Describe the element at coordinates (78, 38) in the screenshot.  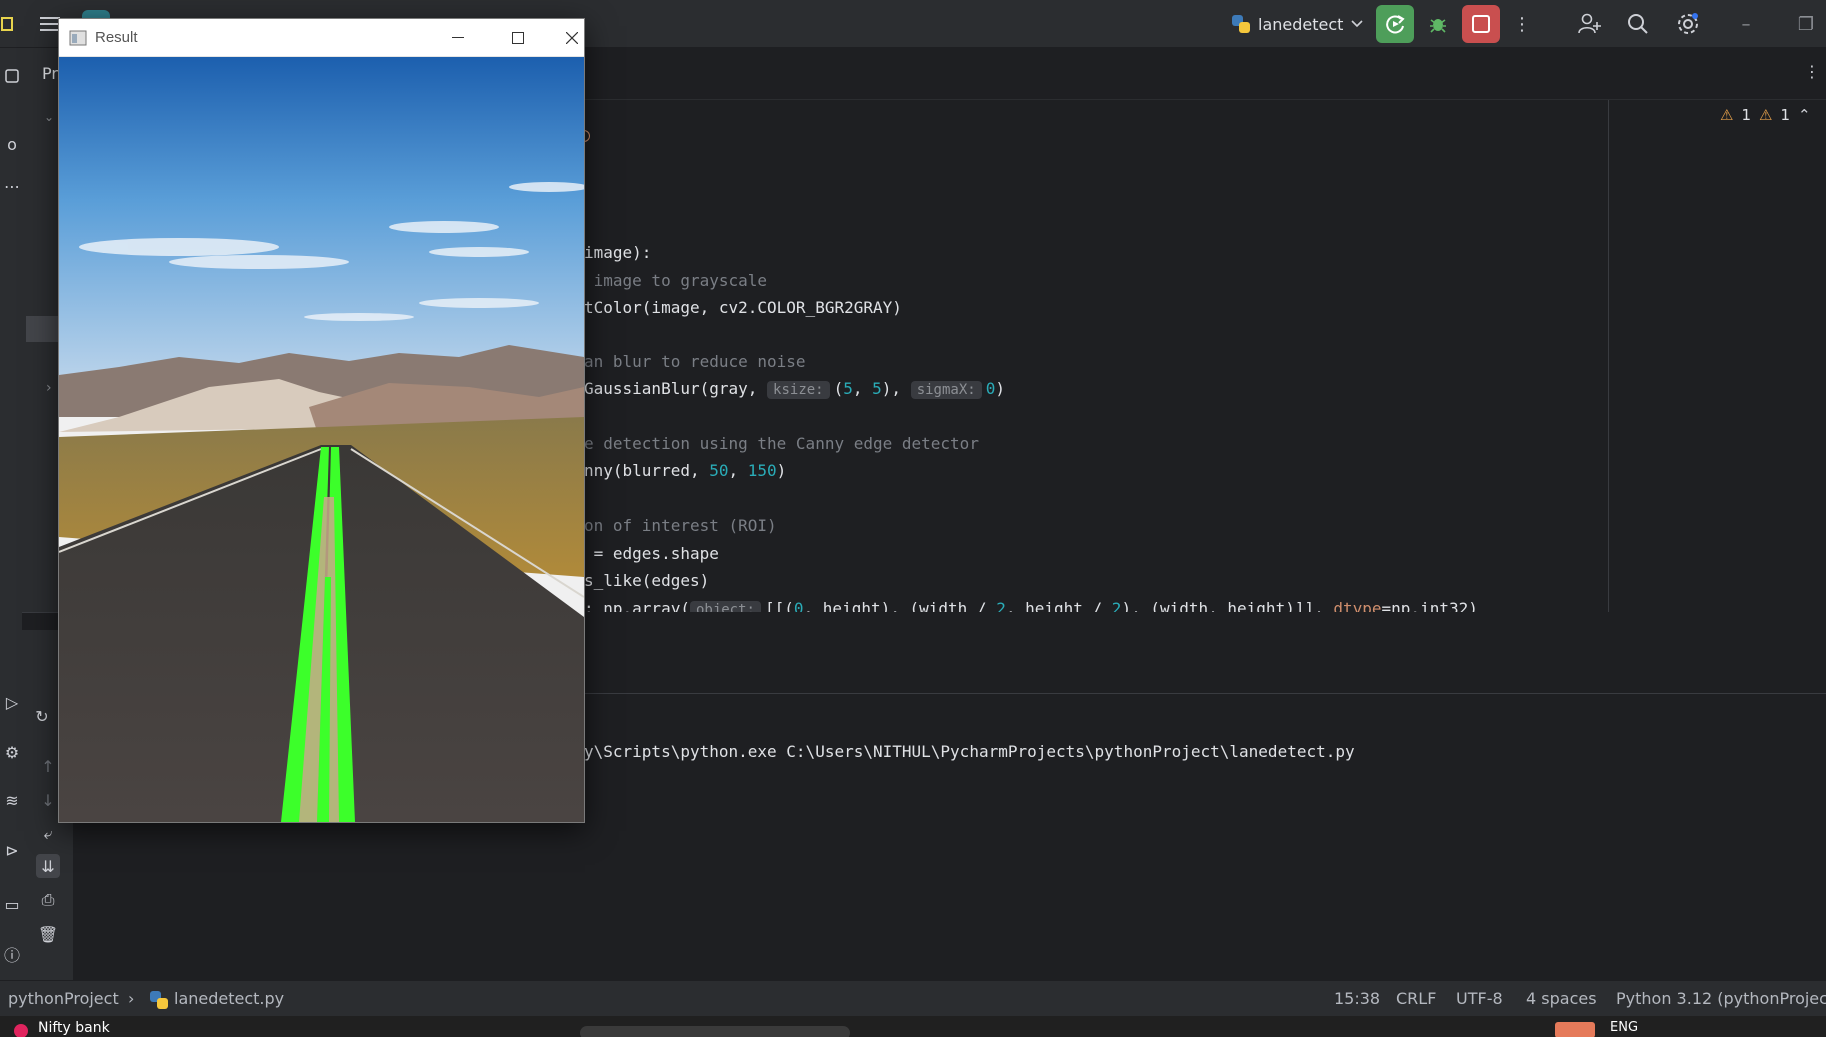
I see `window-app-icon` at that location.